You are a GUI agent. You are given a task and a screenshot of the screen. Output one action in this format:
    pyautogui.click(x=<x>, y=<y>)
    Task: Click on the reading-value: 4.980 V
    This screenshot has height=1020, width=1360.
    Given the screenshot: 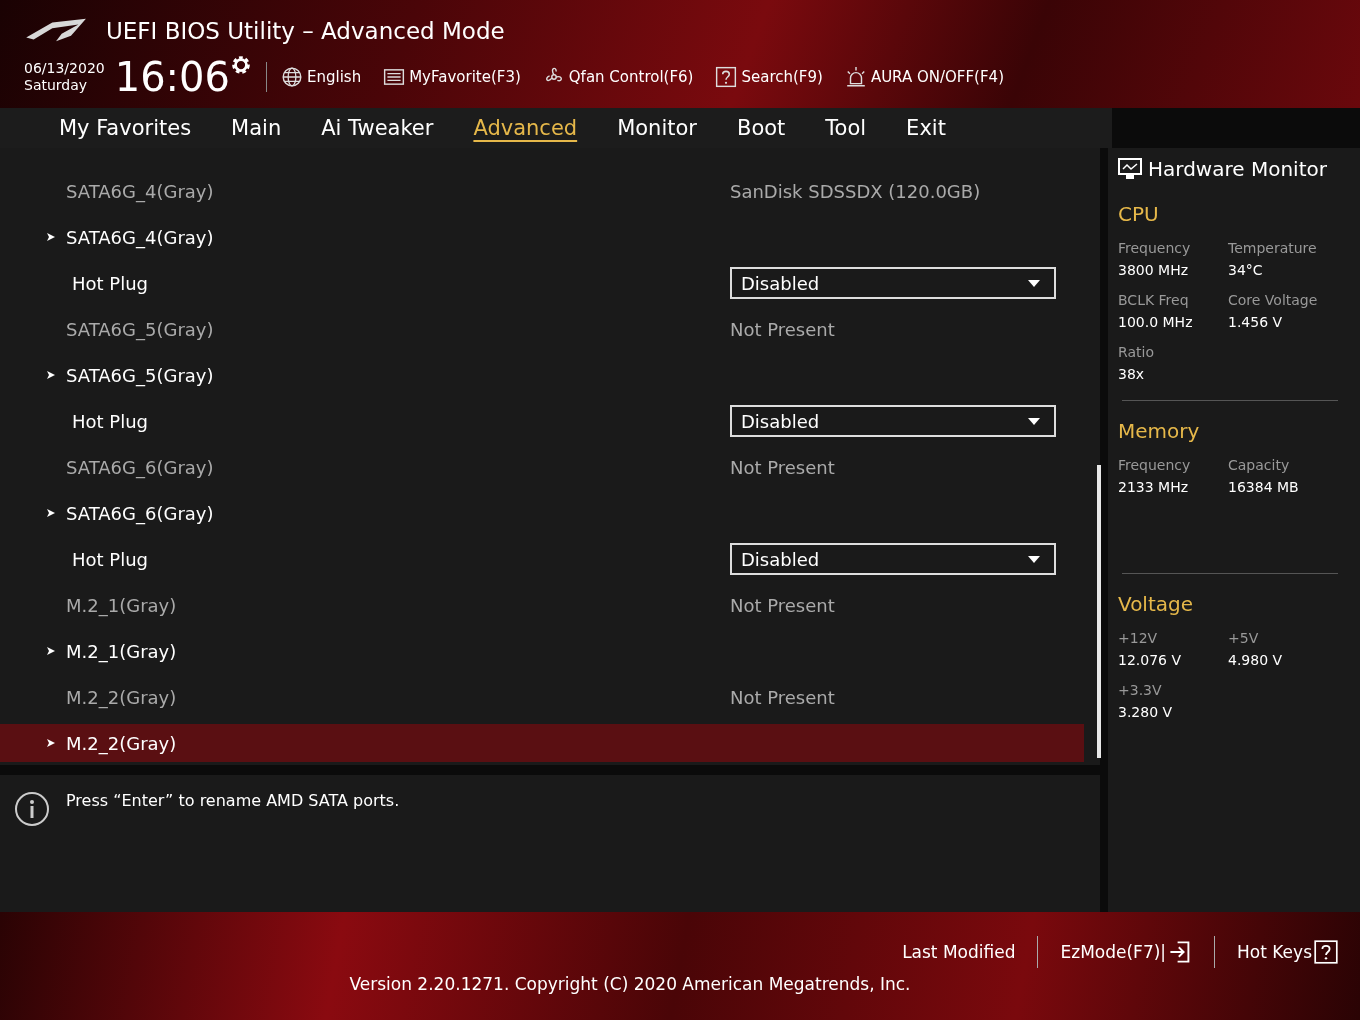 What is the action you would take?
    pyautogui.click(x=1256, y=660)
    